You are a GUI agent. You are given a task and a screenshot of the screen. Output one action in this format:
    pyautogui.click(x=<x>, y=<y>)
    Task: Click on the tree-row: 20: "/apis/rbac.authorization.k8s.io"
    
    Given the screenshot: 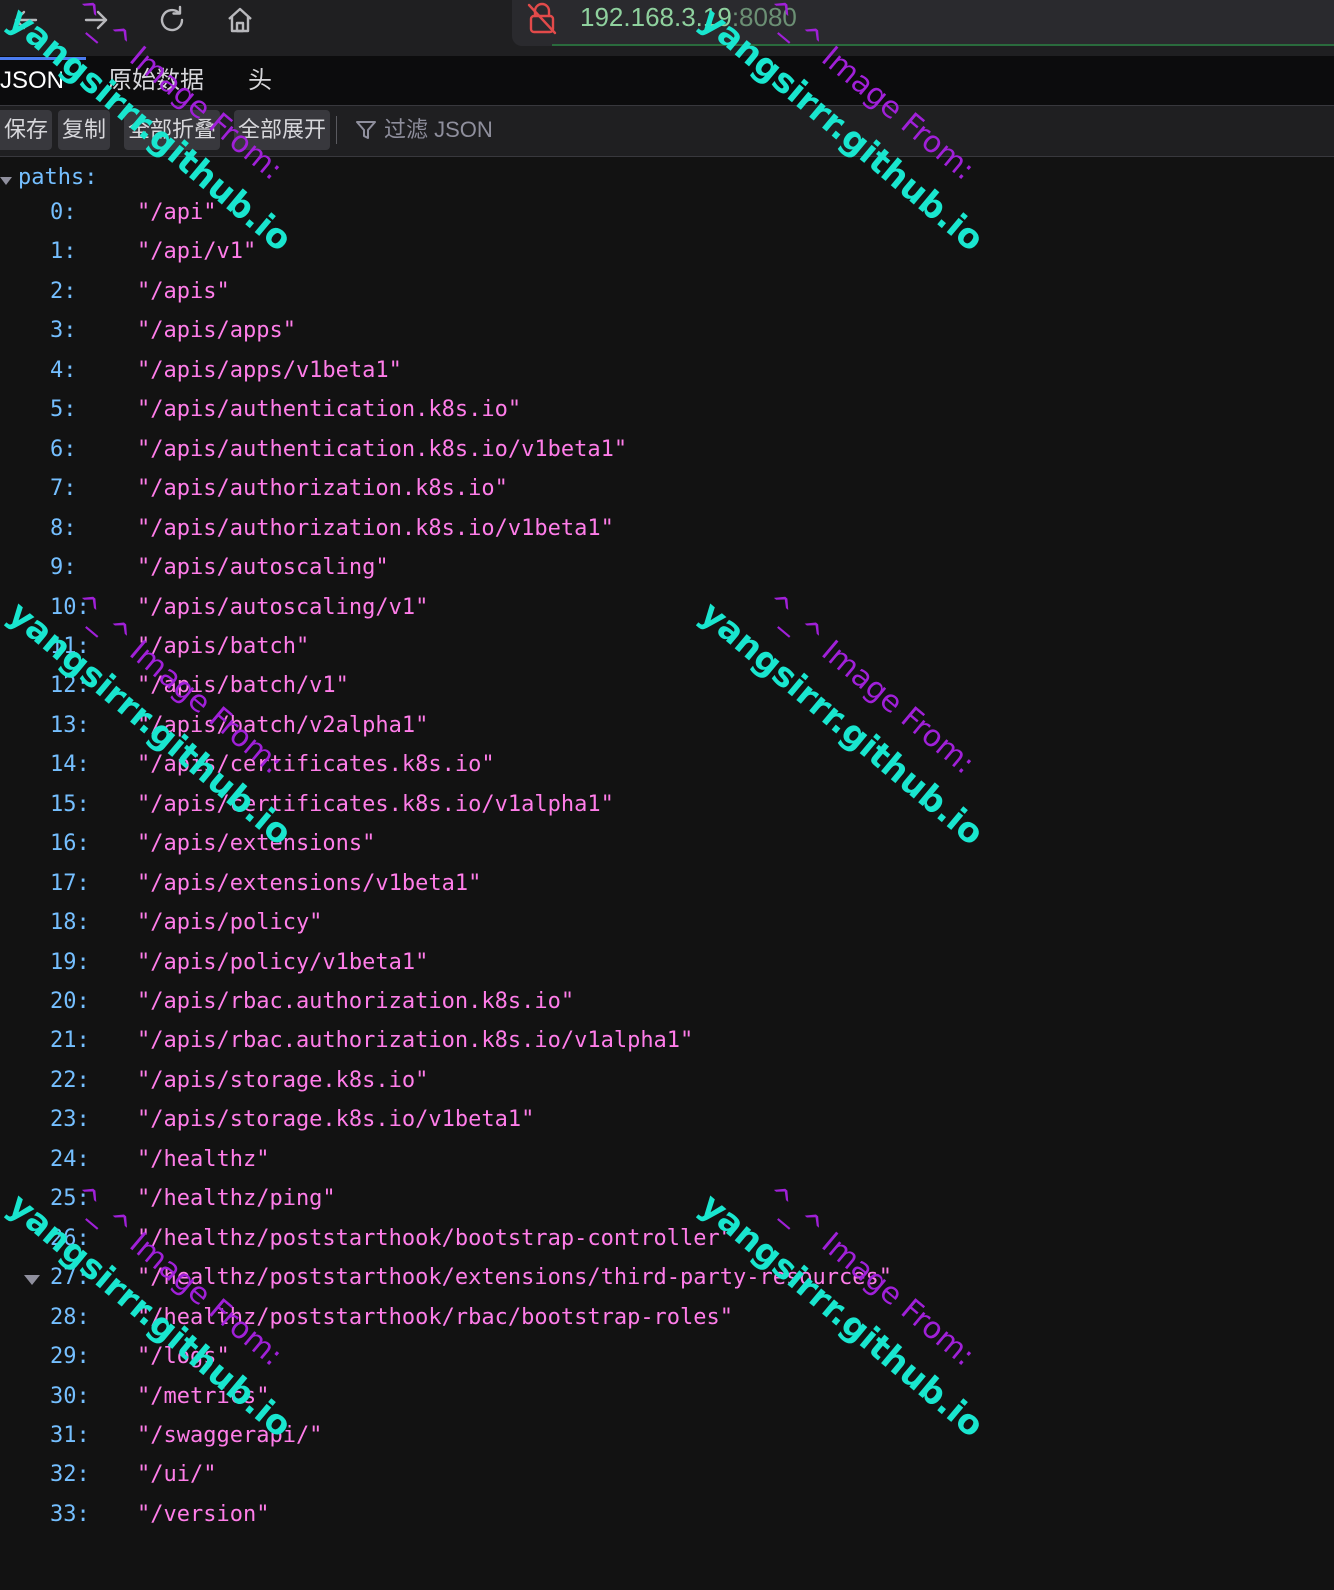 What is the action you would take?
    pyautogui.click(x=667, y=1004)
    